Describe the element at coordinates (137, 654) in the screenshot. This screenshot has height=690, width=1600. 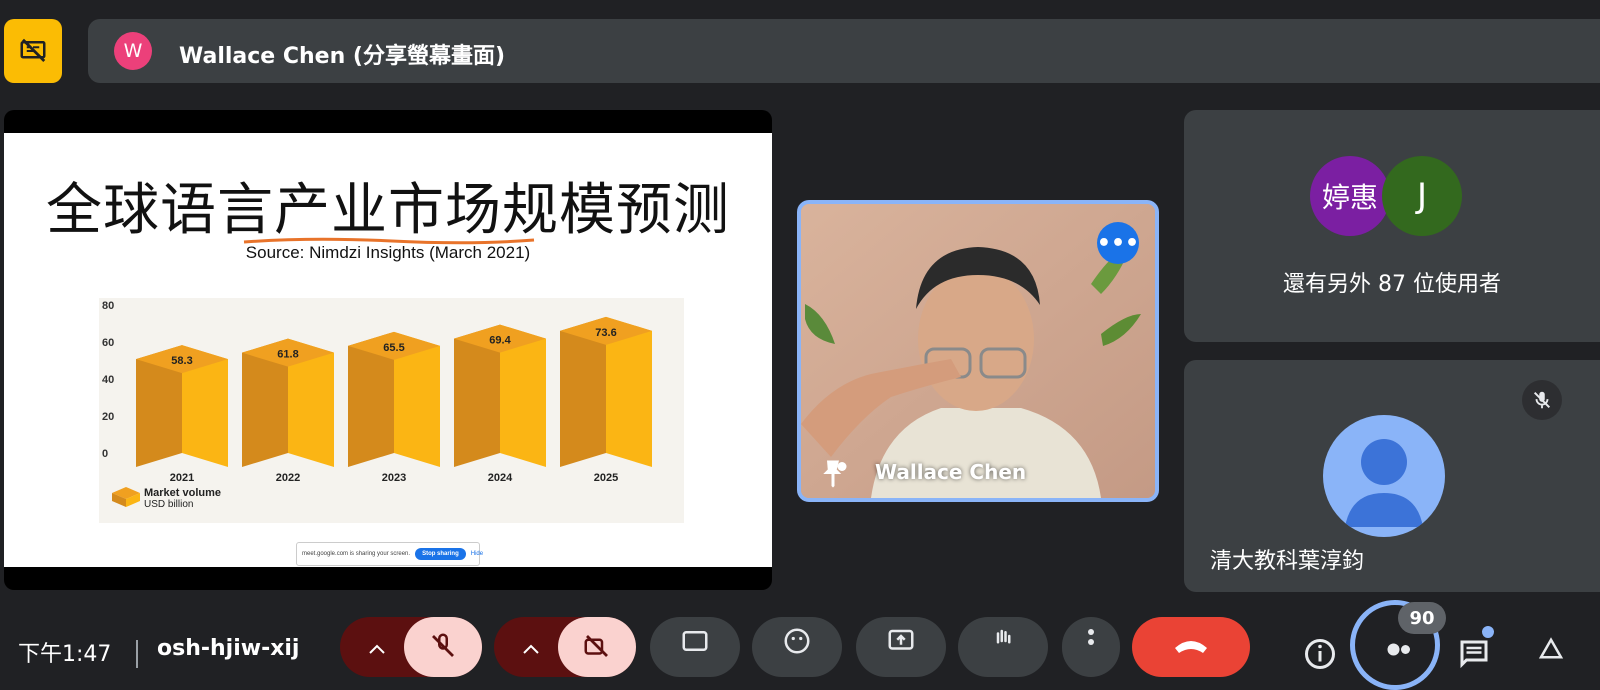
I see `divider` at that location.